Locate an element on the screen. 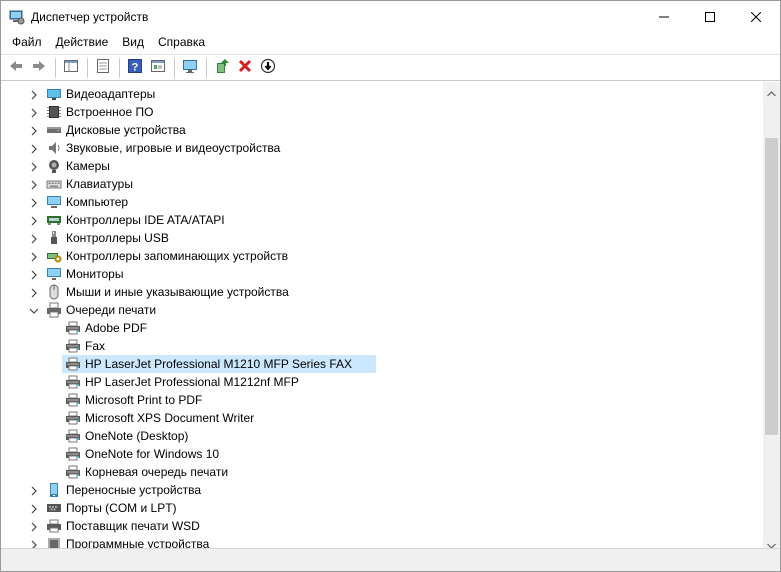  menu-action: Действие is located at coordinates (82, 42).